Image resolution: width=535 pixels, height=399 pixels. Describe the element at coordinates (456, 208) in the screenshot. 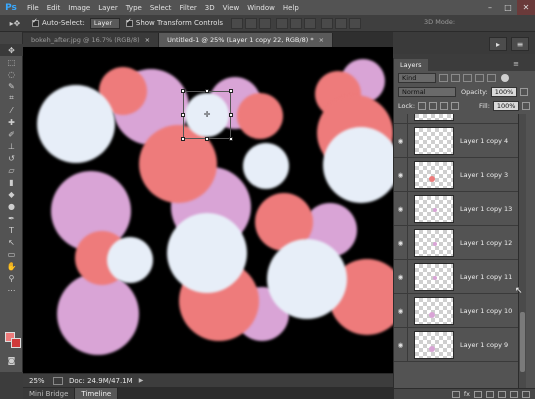

I see `layer-row: ◉ Layer 1 copy 13` at that location.